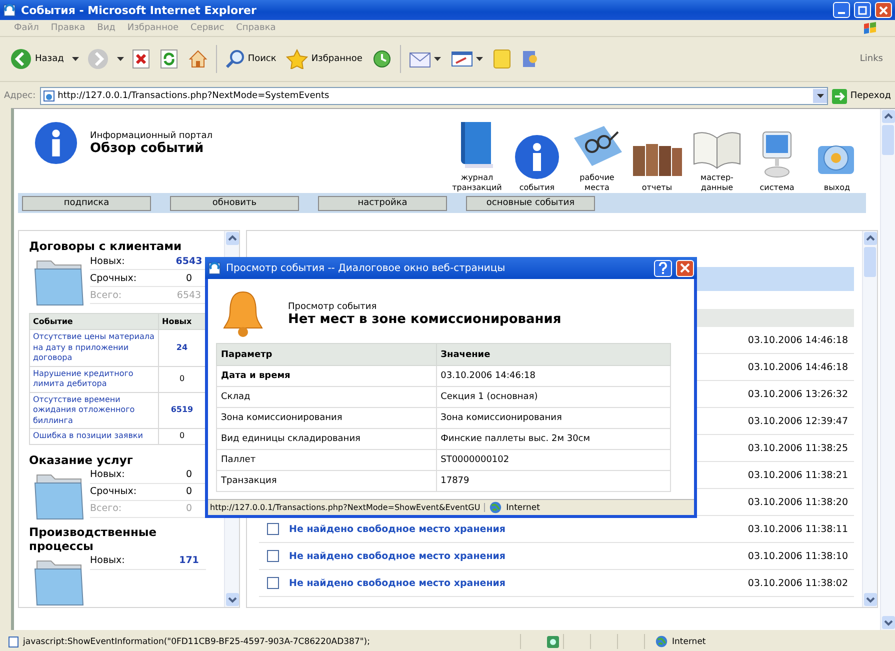 This screenshot has height=651, width=895. Describe the element at coordinates (477, 156) in the screenshot. I see `nav-link: журнал транзакций` at that location.